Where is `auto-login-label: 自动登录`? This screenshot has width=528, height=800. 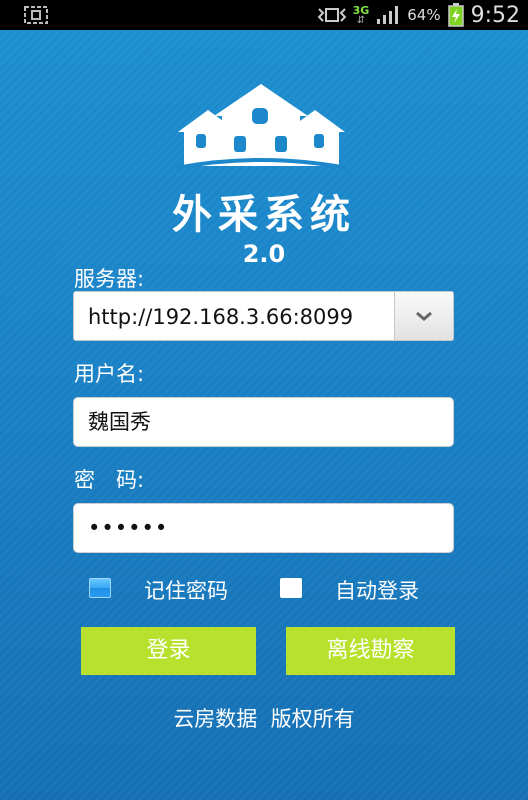
auto-login-label: 自动登录 is located at coordinates (377, 590).